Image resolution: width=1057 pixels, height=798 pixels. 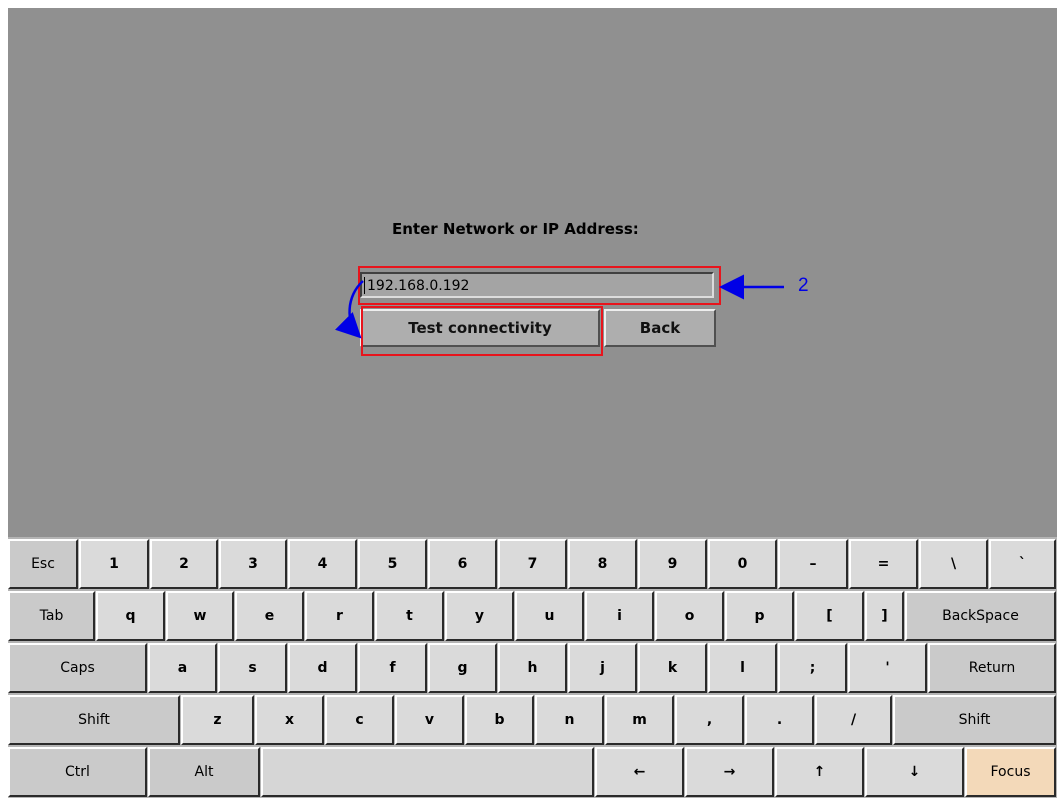 What do you see at coordinates (602, 564) in the screenshot?
I see `key-8: 8` at bounding box center [602, 564].